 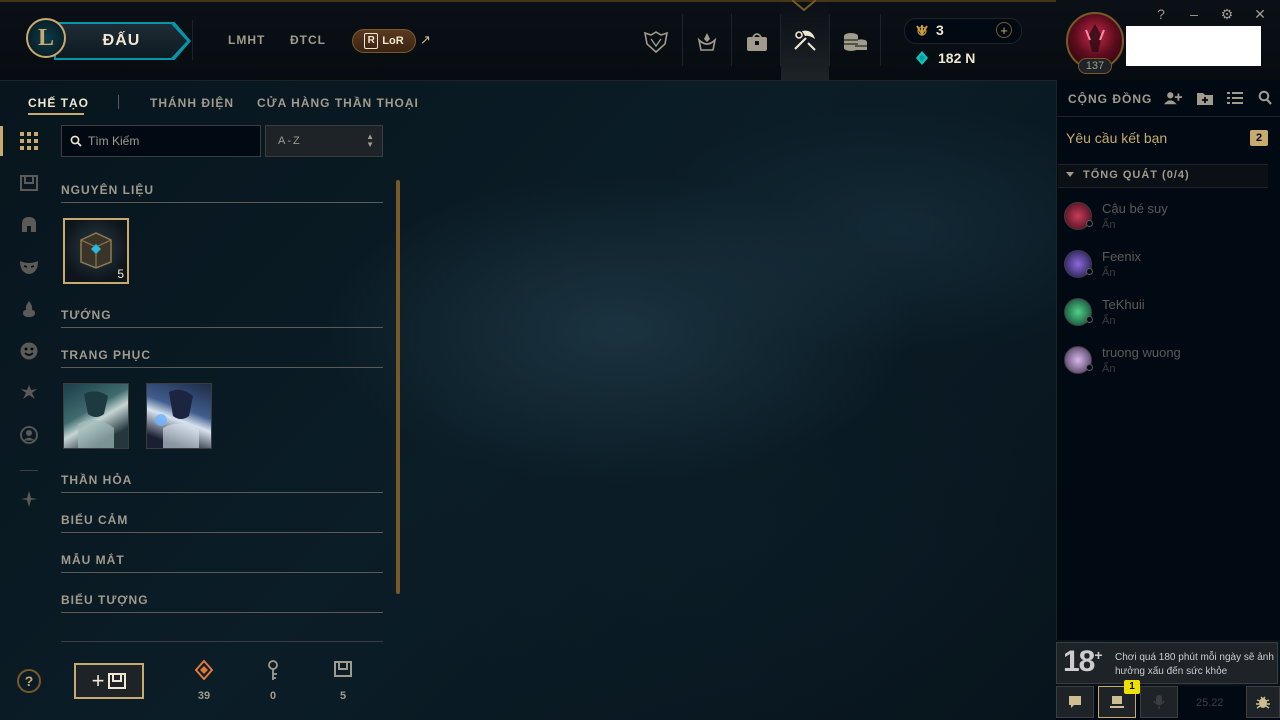 What do you see at coordinates (957, 58) in the screenshot?
I see `blue-essence-amount: 182 N` at bounding box center [957, 58].